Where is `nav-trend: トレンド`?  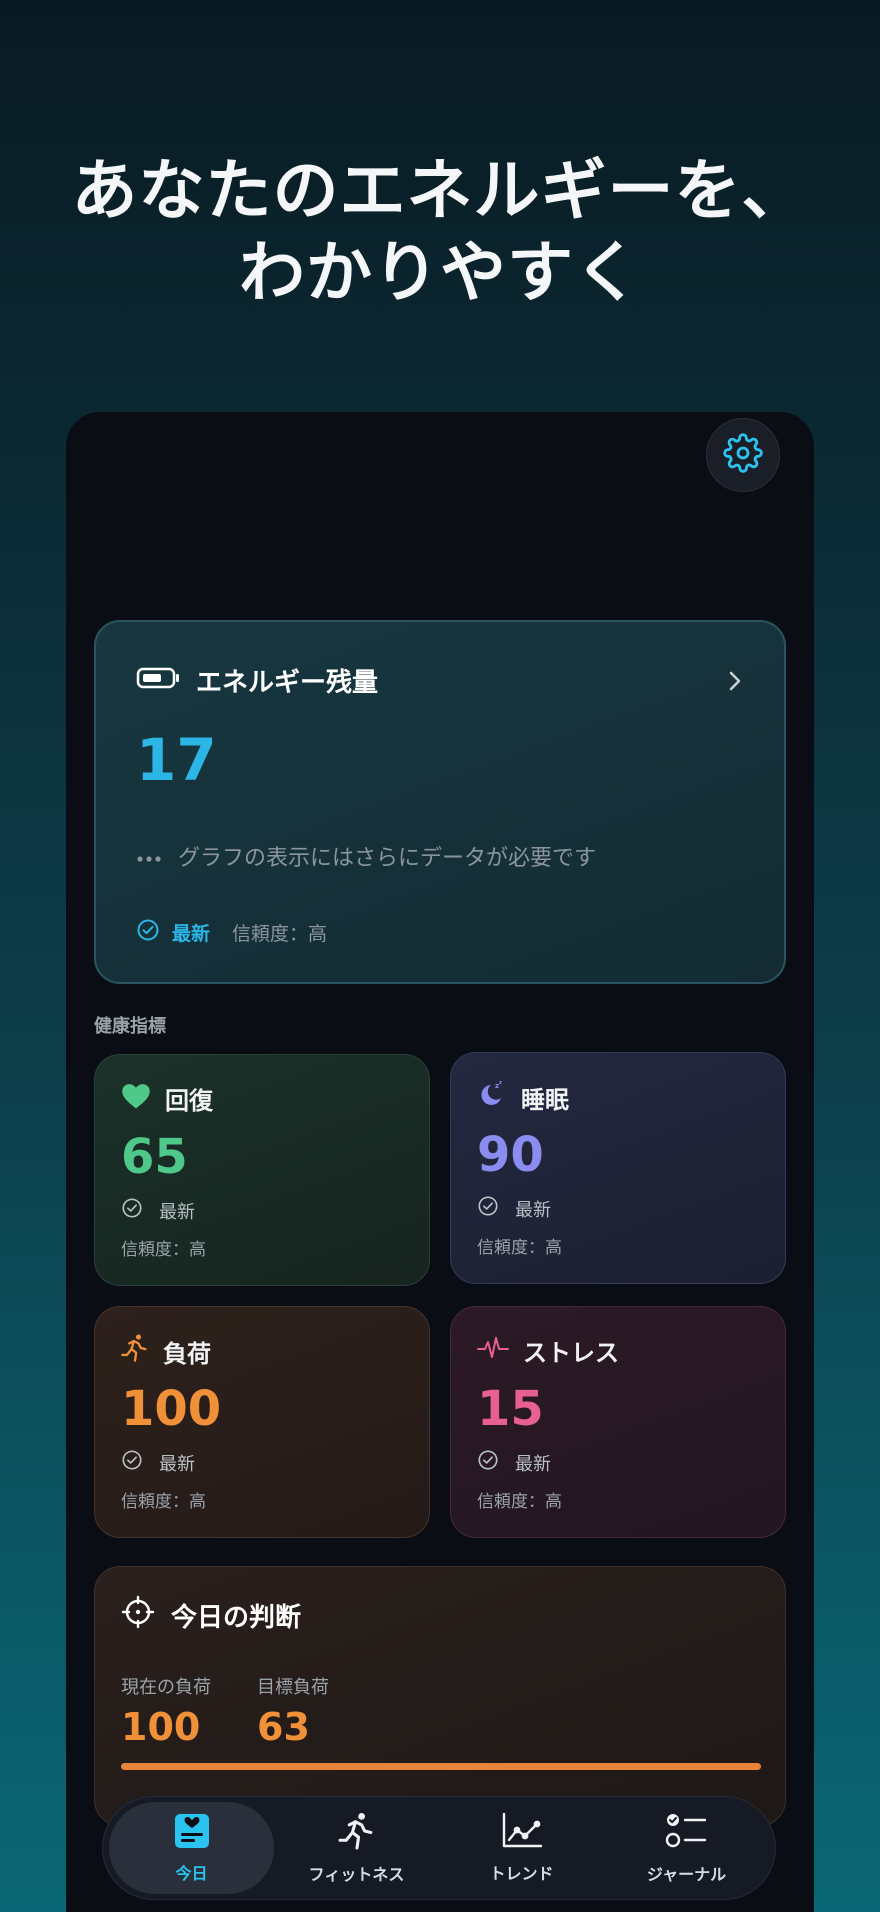
nav-trend: トレンド is located at coordinates (521, 1848).